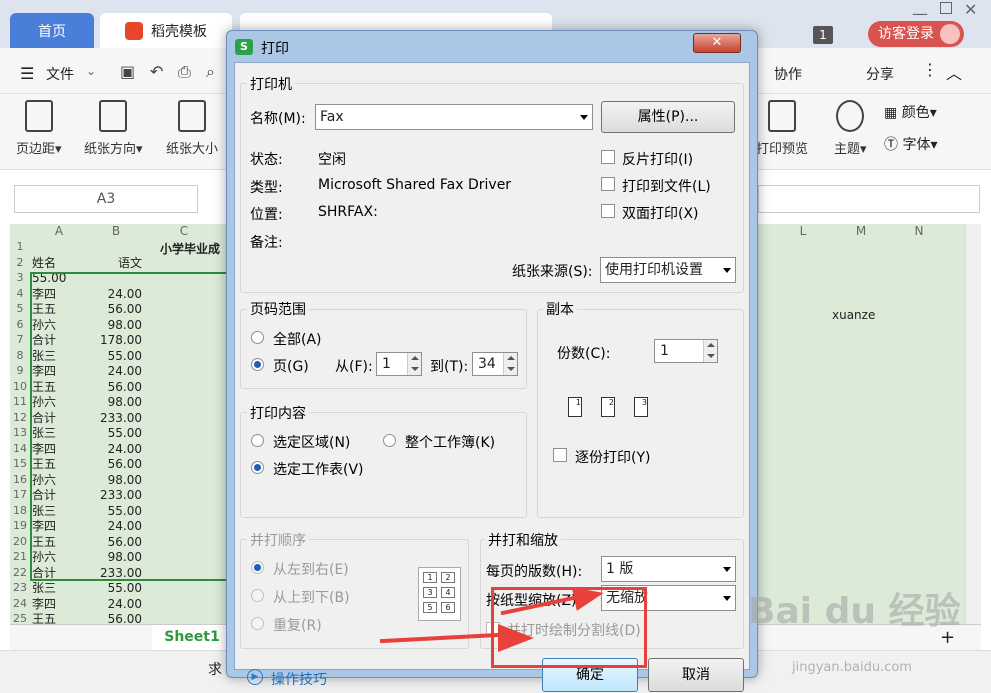  What do you see at coordinates (869, 199) in the screenshot?
I see `formula-bar` at bounding box center [869, 199].